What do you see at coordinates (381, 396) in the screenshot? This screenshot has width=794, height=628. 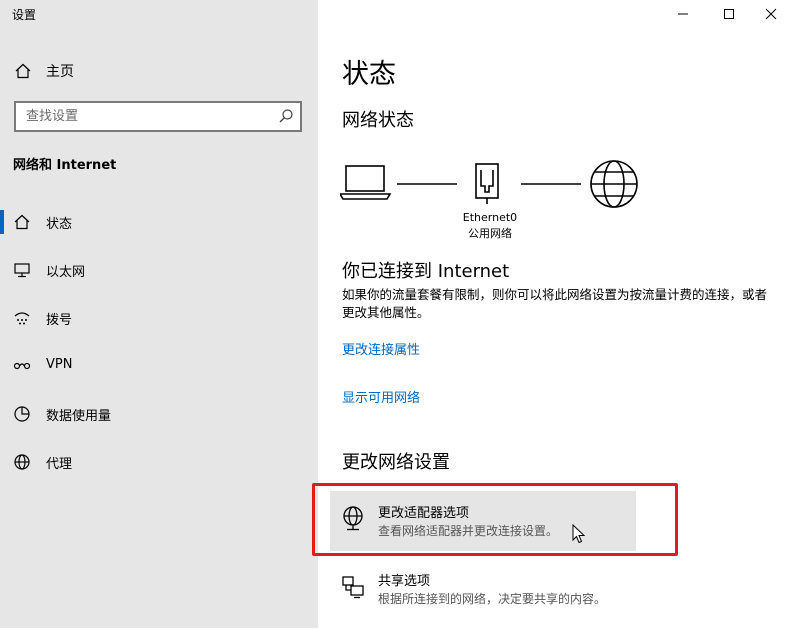 I see `show-available-networks-link: 显示可用网络` at bounding box center [381, 396].